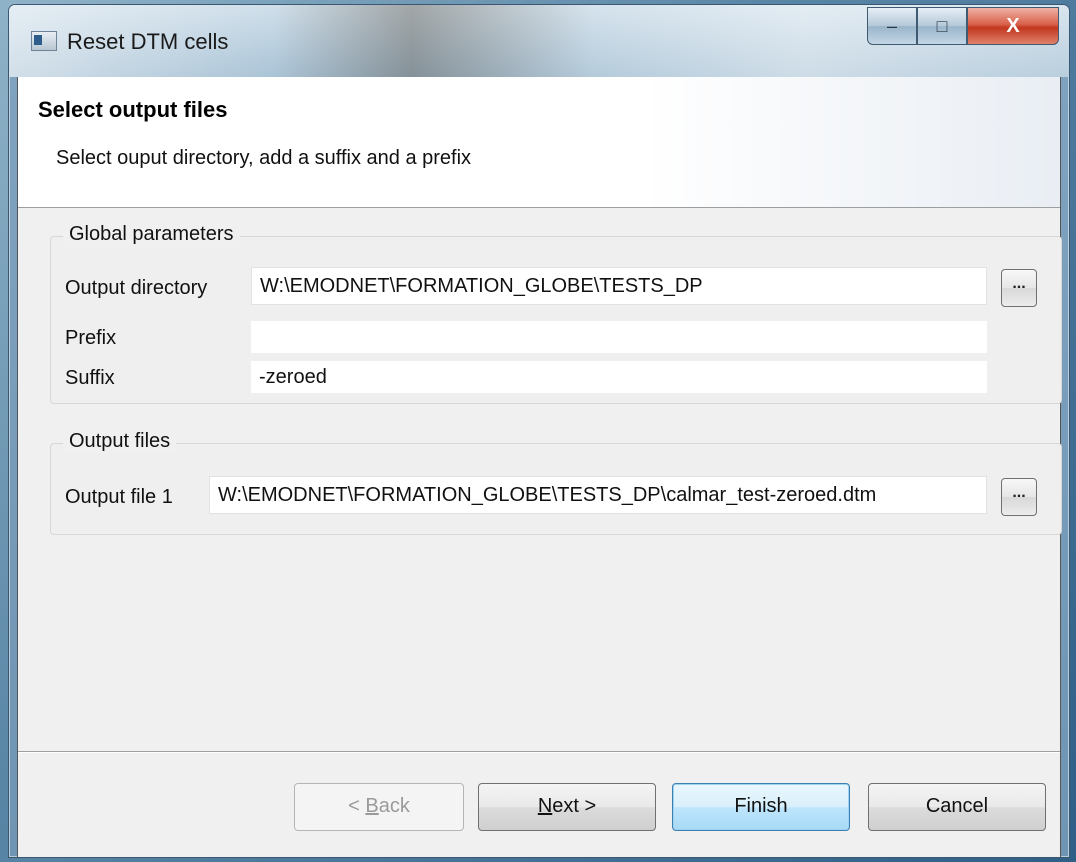 The image size is (1076, 862). Describe the element at coordinates (619, 286) in the screenshot. I see `output-directory-field` at that location.